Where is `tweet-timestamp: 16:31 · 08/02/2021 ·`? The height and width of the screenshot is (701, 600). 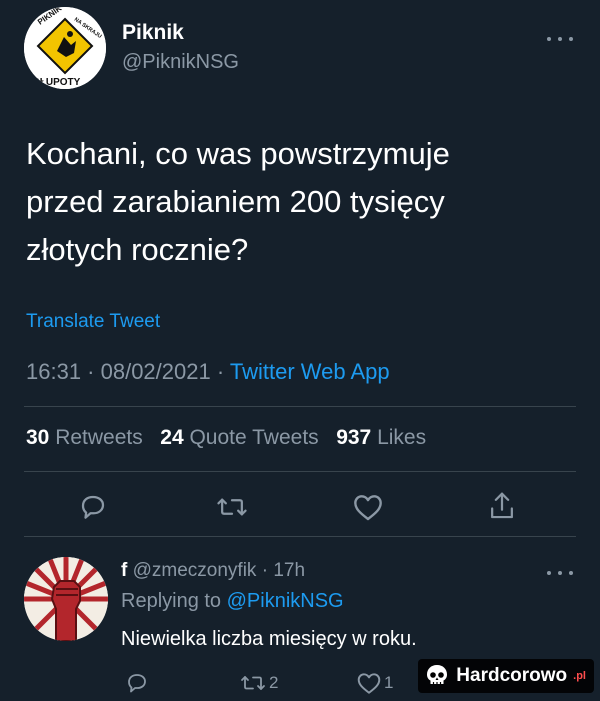 tweet-timestamp: 16:31 · 08/02/2021 · is located at coordinates (128, 371).